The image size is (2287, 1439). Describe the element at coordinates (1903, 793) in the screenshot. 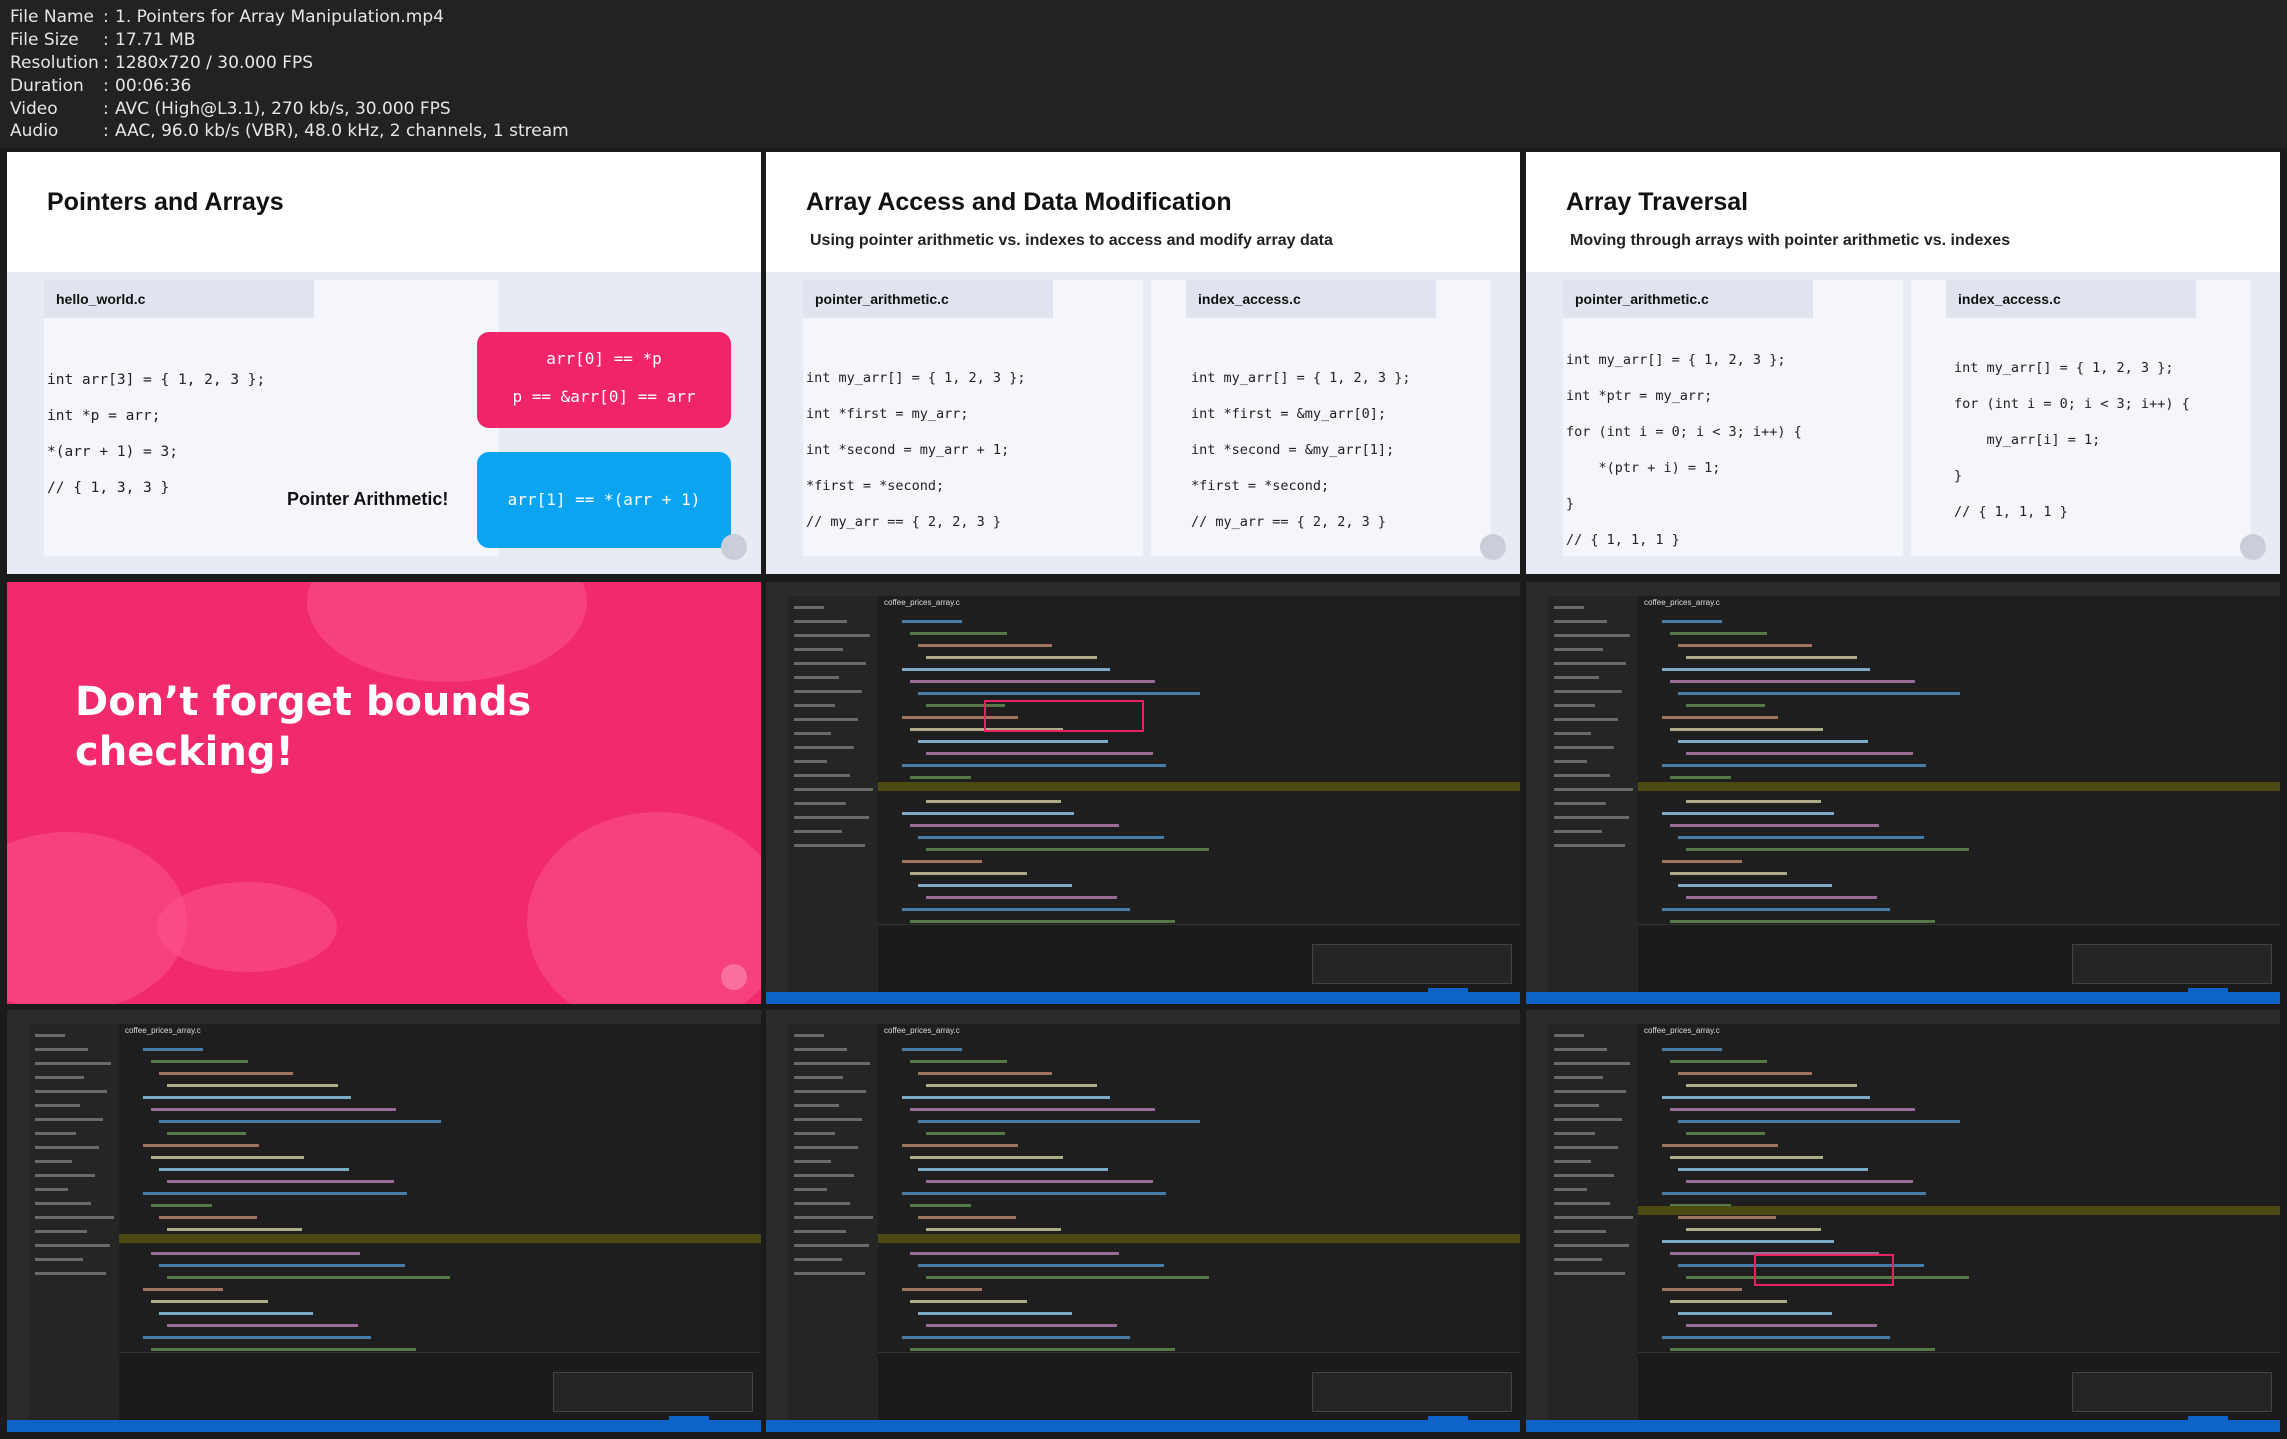

I see `thumb-vscode-2: coffee_prices_array.c` at that location.